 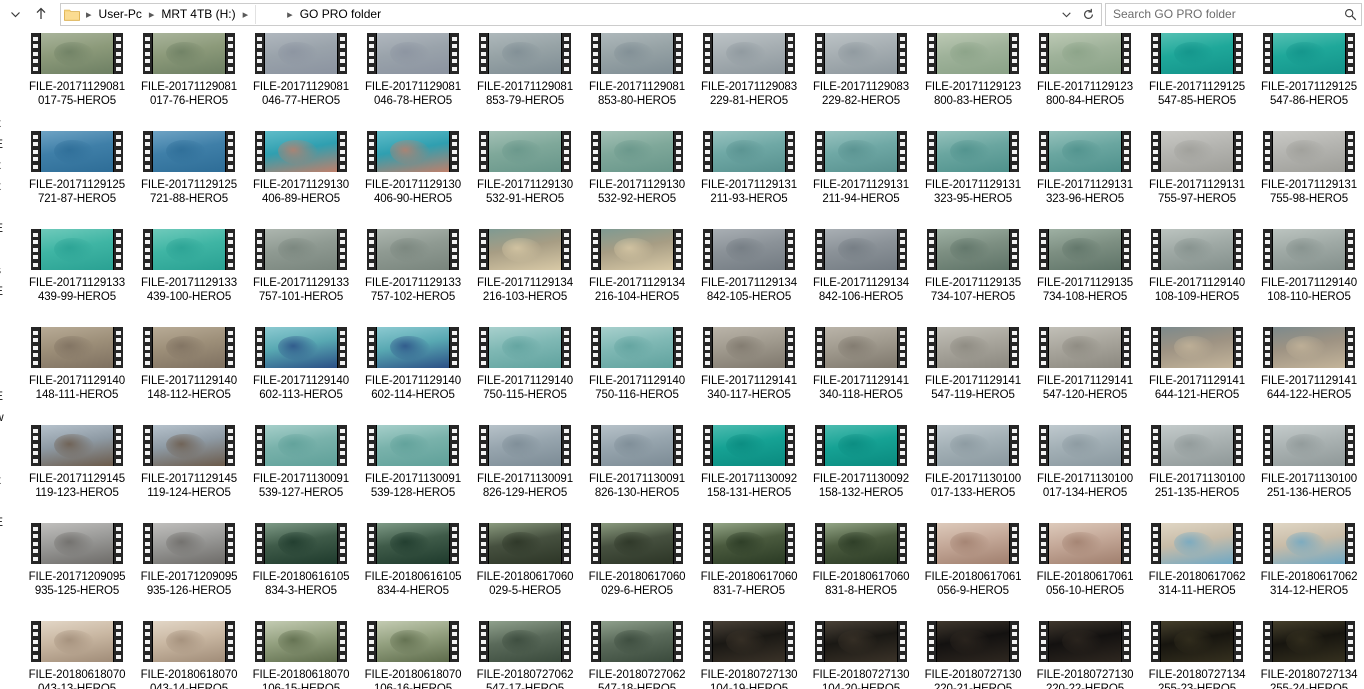 What do you see at coordinates (637, 274) in the screenshot?
I see `file-item: FILE-20171129134 216-104-HERO5` at bounding box center [637, 274].